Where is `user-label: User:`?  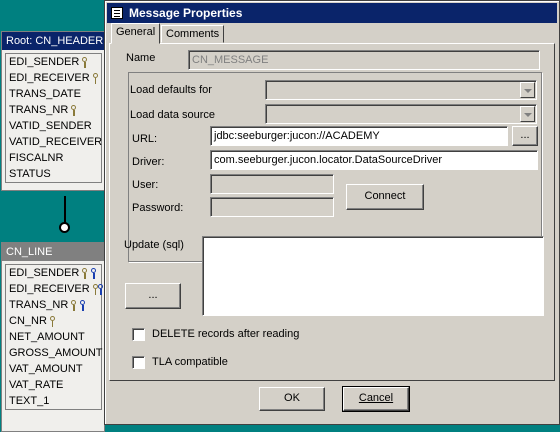
user-label: User: is located at coordinates (145, 185).